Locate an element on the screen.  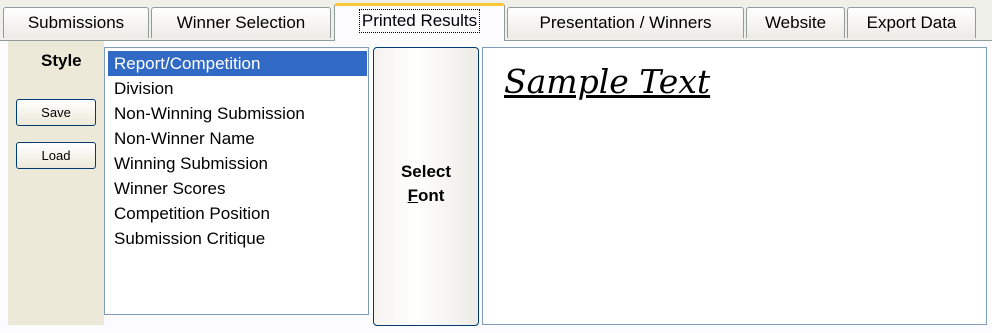
tab-label: Presentation / Winners is located at coordinates (625, 22).